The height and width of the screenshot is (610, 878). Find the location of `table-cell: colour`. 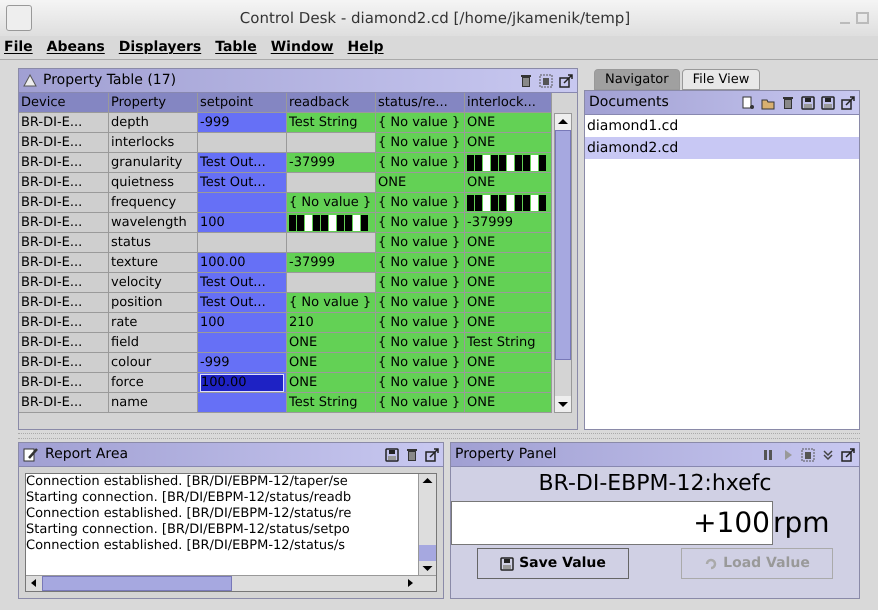

table-cell: colour is located at coordinates (153, 363).